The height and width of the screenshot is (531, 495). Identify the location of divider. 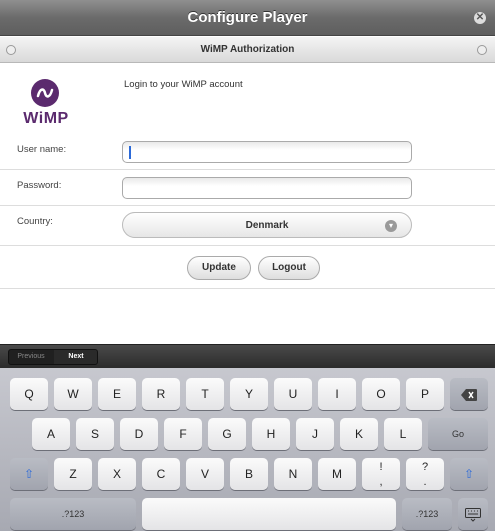
(247, 288).